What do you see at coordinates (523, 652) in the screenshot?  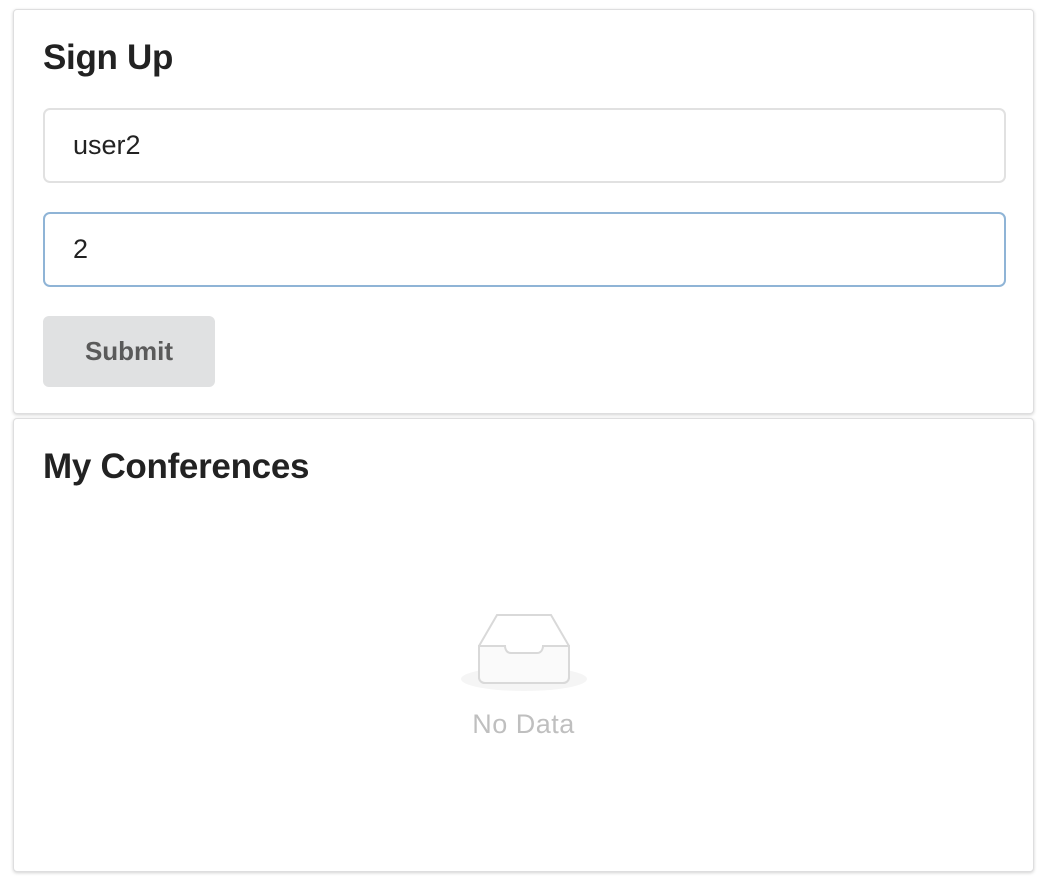 I see `inbox-empty-icon` at bounding box center [523, 652].